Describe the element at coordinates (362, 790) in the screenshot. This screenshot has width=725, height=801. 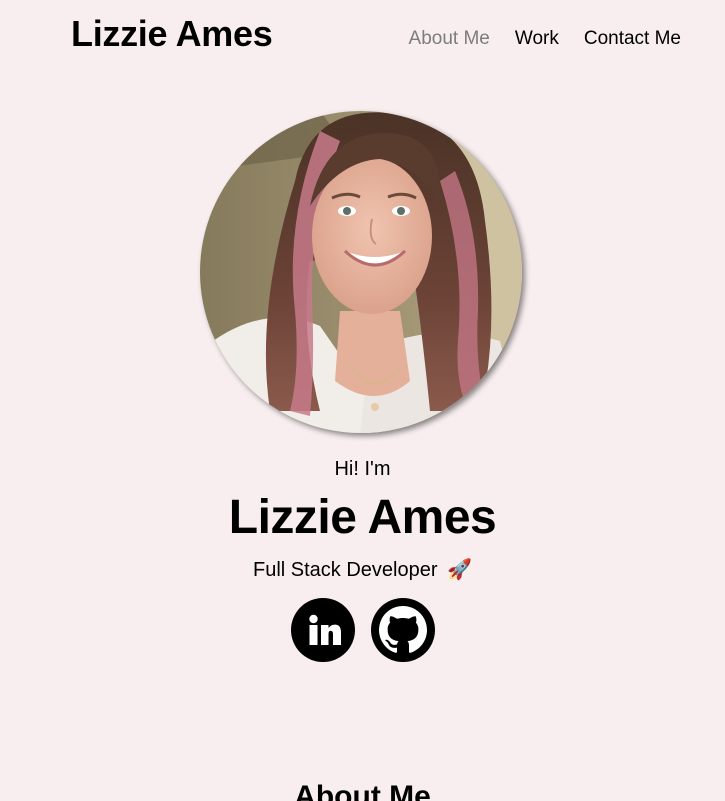
I see `about-section-title: About Me` at that location.